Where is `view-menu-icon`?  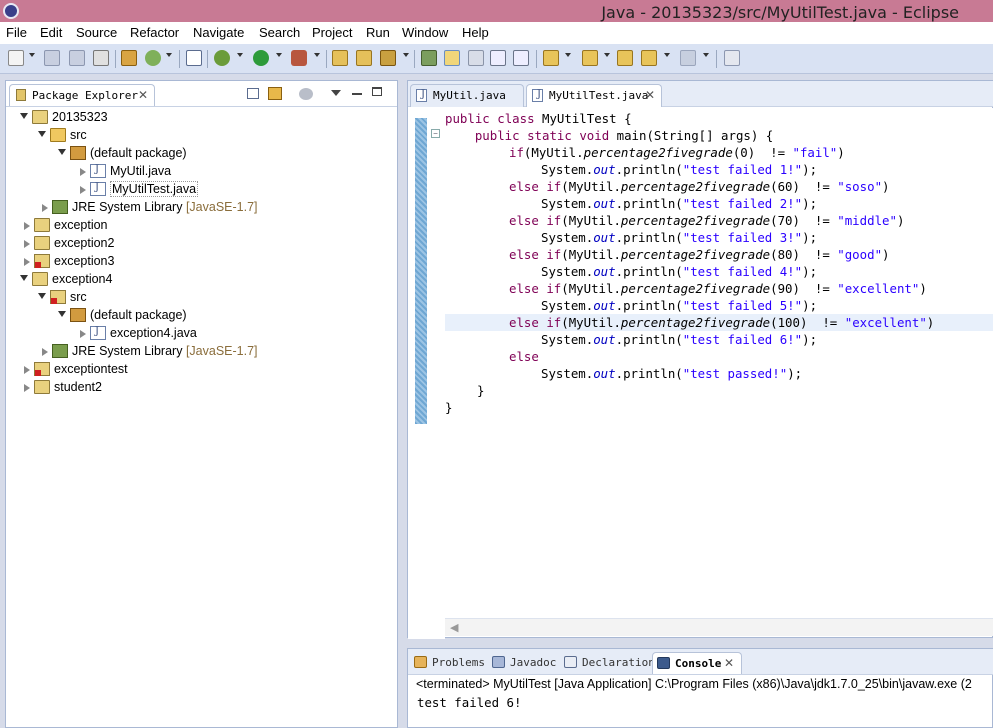
view-menu-icon is located at coordinates (336, 93).